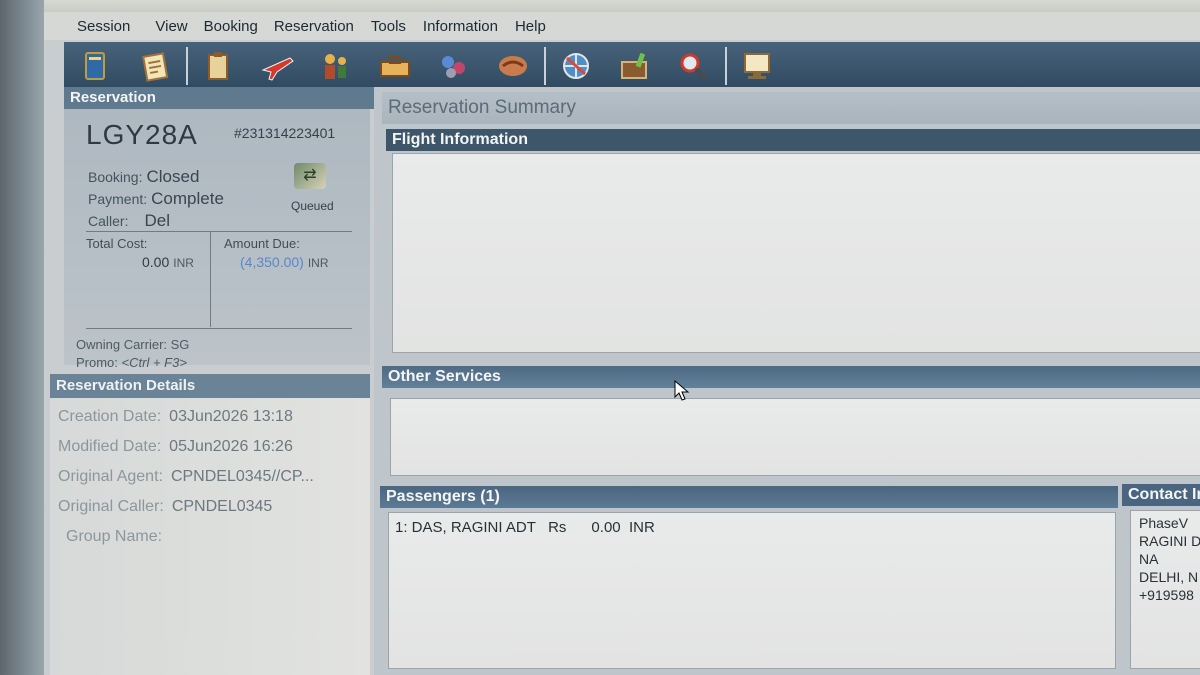 Image resolution: width=1200 pixels, height=675 pixels. What do you see at coordinates (454, 66) in the screenshot?
I see `seat-map-icon` at bounding box center [454, 66].